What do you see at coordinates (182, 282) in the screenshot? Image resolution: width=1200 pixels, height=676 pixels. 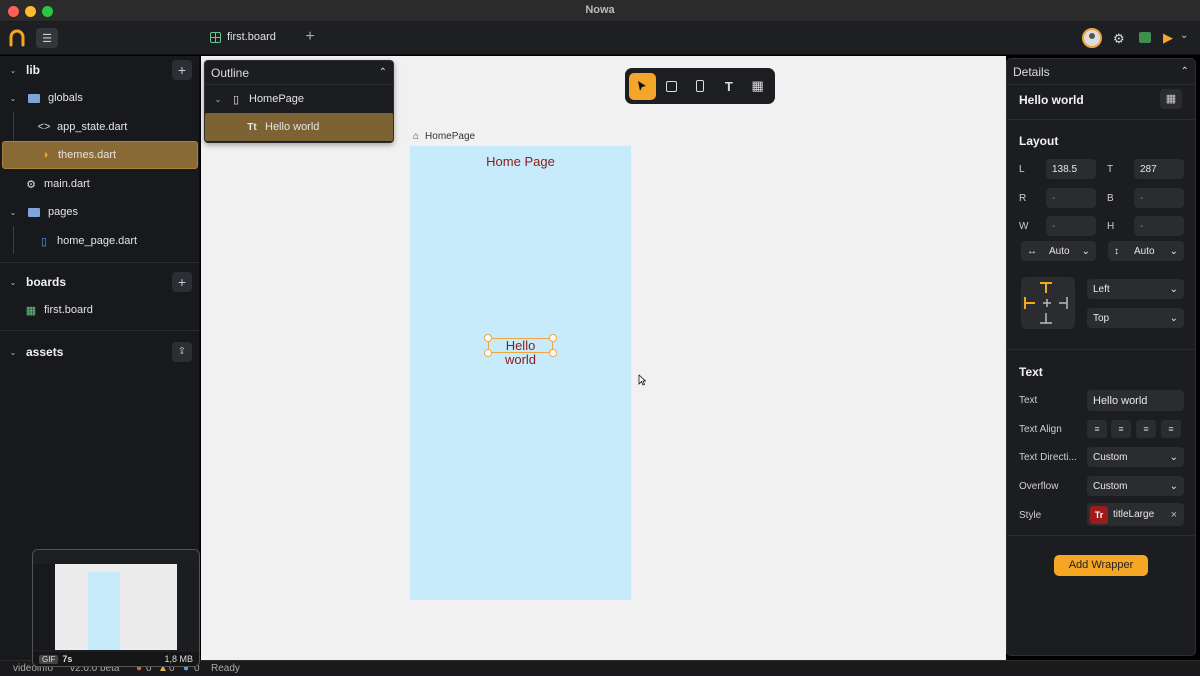 I see `add-board-button: +` at bounding box center [182, 282].